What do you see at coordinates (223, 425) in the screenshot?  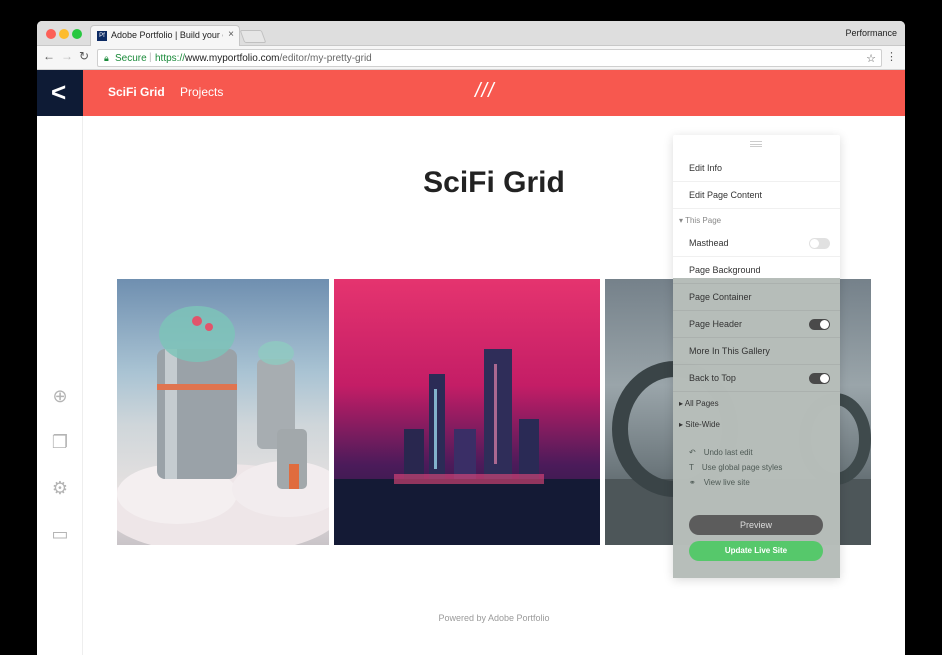 I see `dome-towers-illustration` at bounding box center [223, 425].